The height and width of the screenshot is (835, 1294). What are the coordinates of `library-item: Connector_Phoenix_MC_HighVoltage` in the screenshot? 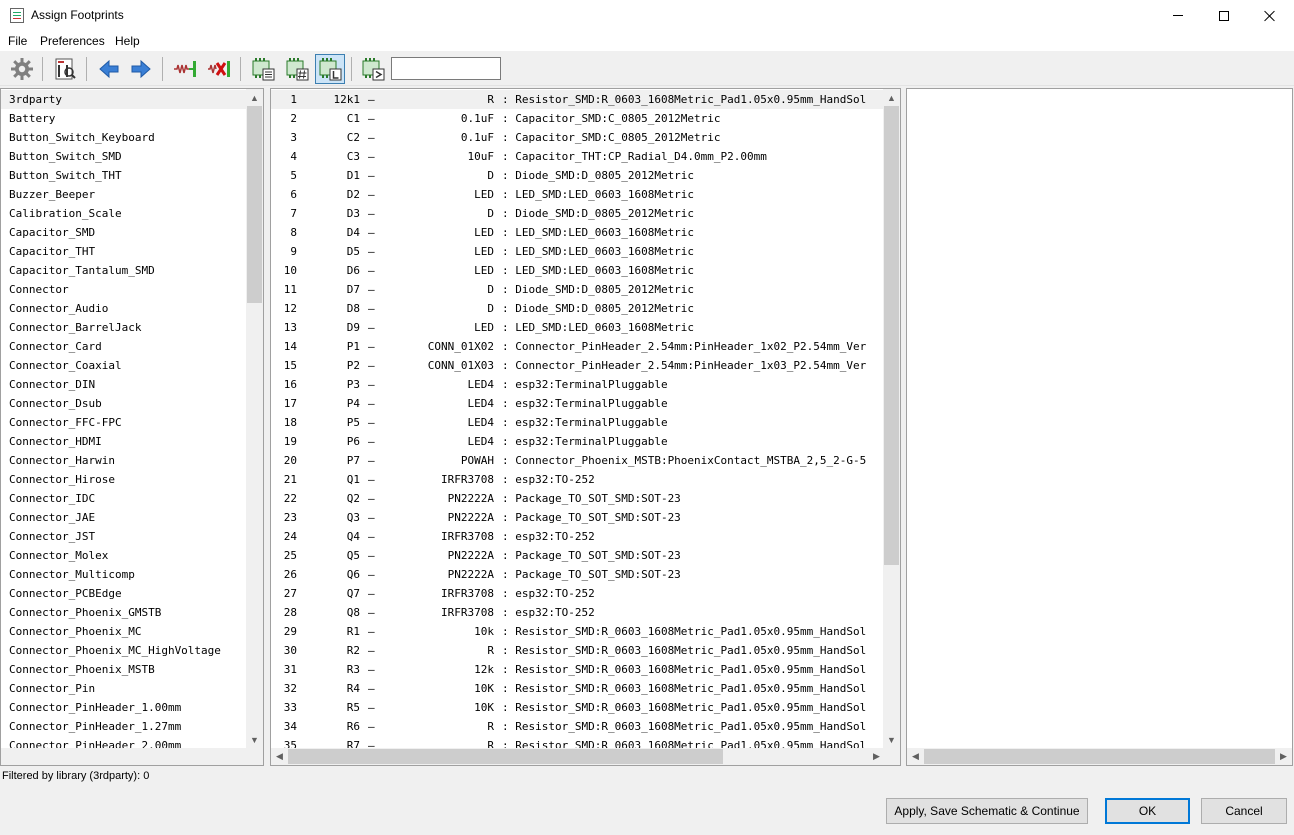 It's located at (123, 650).